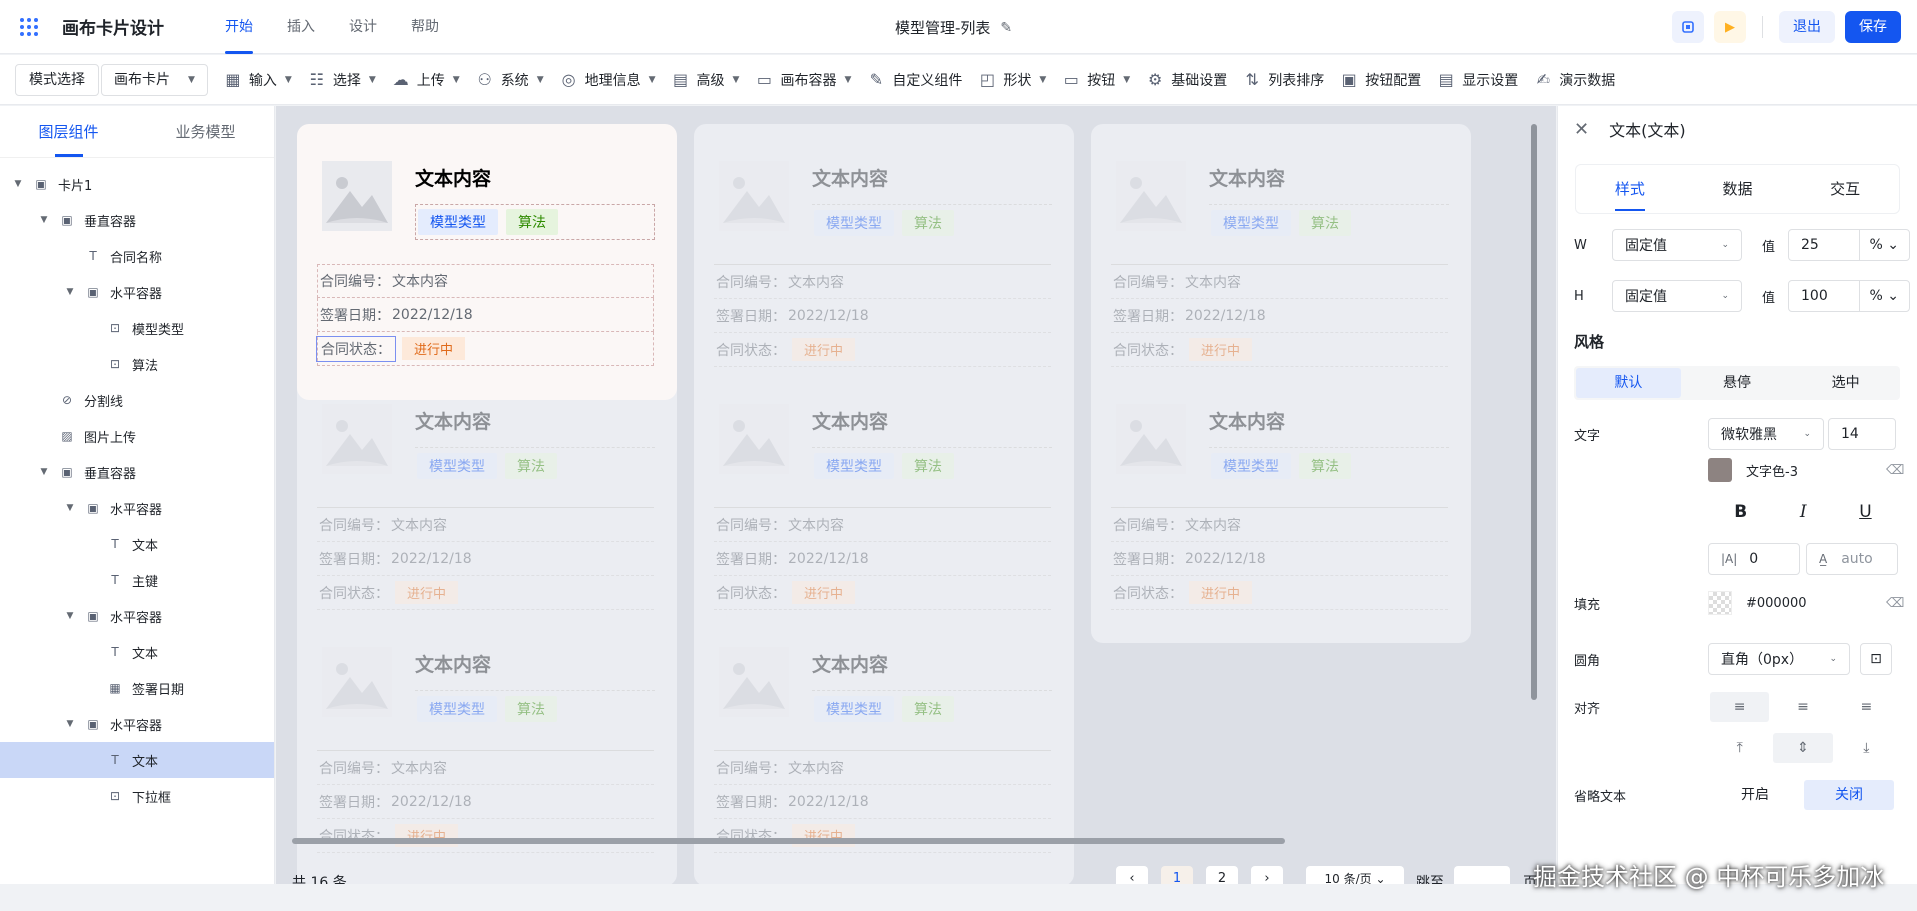 This screenshot has width=1917, height=911. What do you see at coordinates (1845, 383) in the screenshot?
I see `state-selected: 选中` at bounding box center [1845, 383].